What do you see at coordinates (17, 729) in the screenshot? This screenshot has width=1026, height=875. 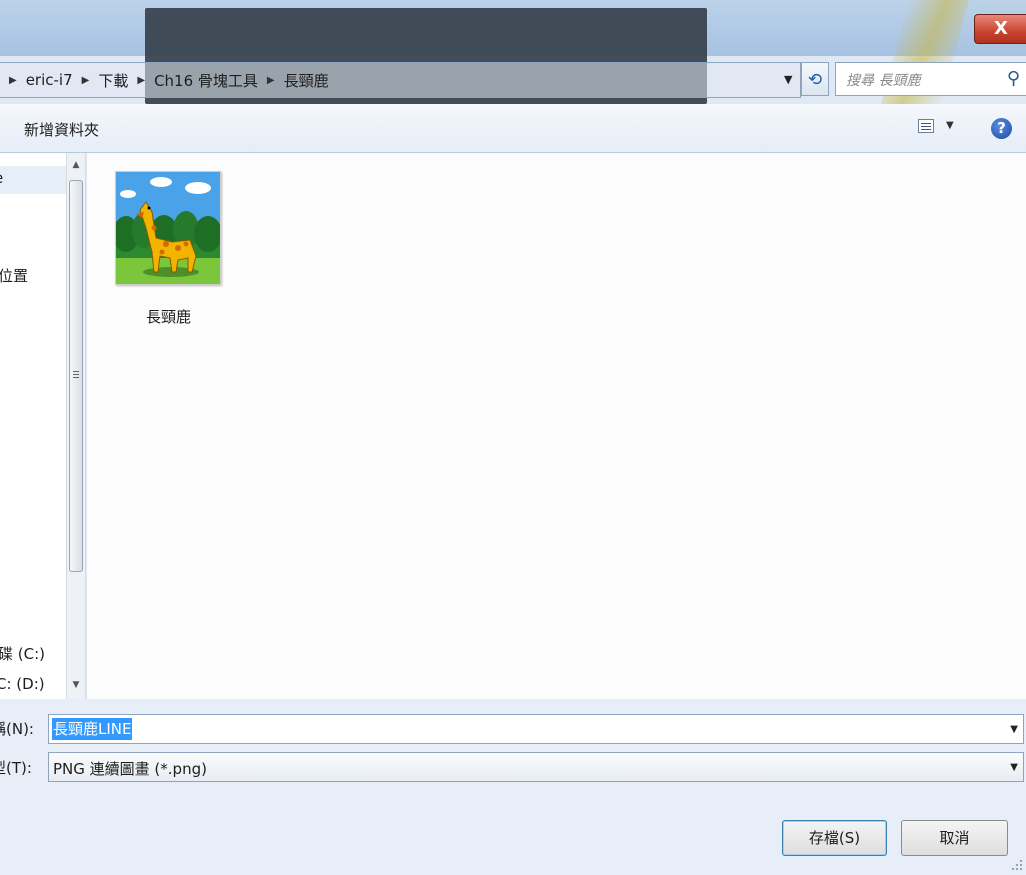 I see `filename-label: 名稱(N):` at bounding box center [17, 729].